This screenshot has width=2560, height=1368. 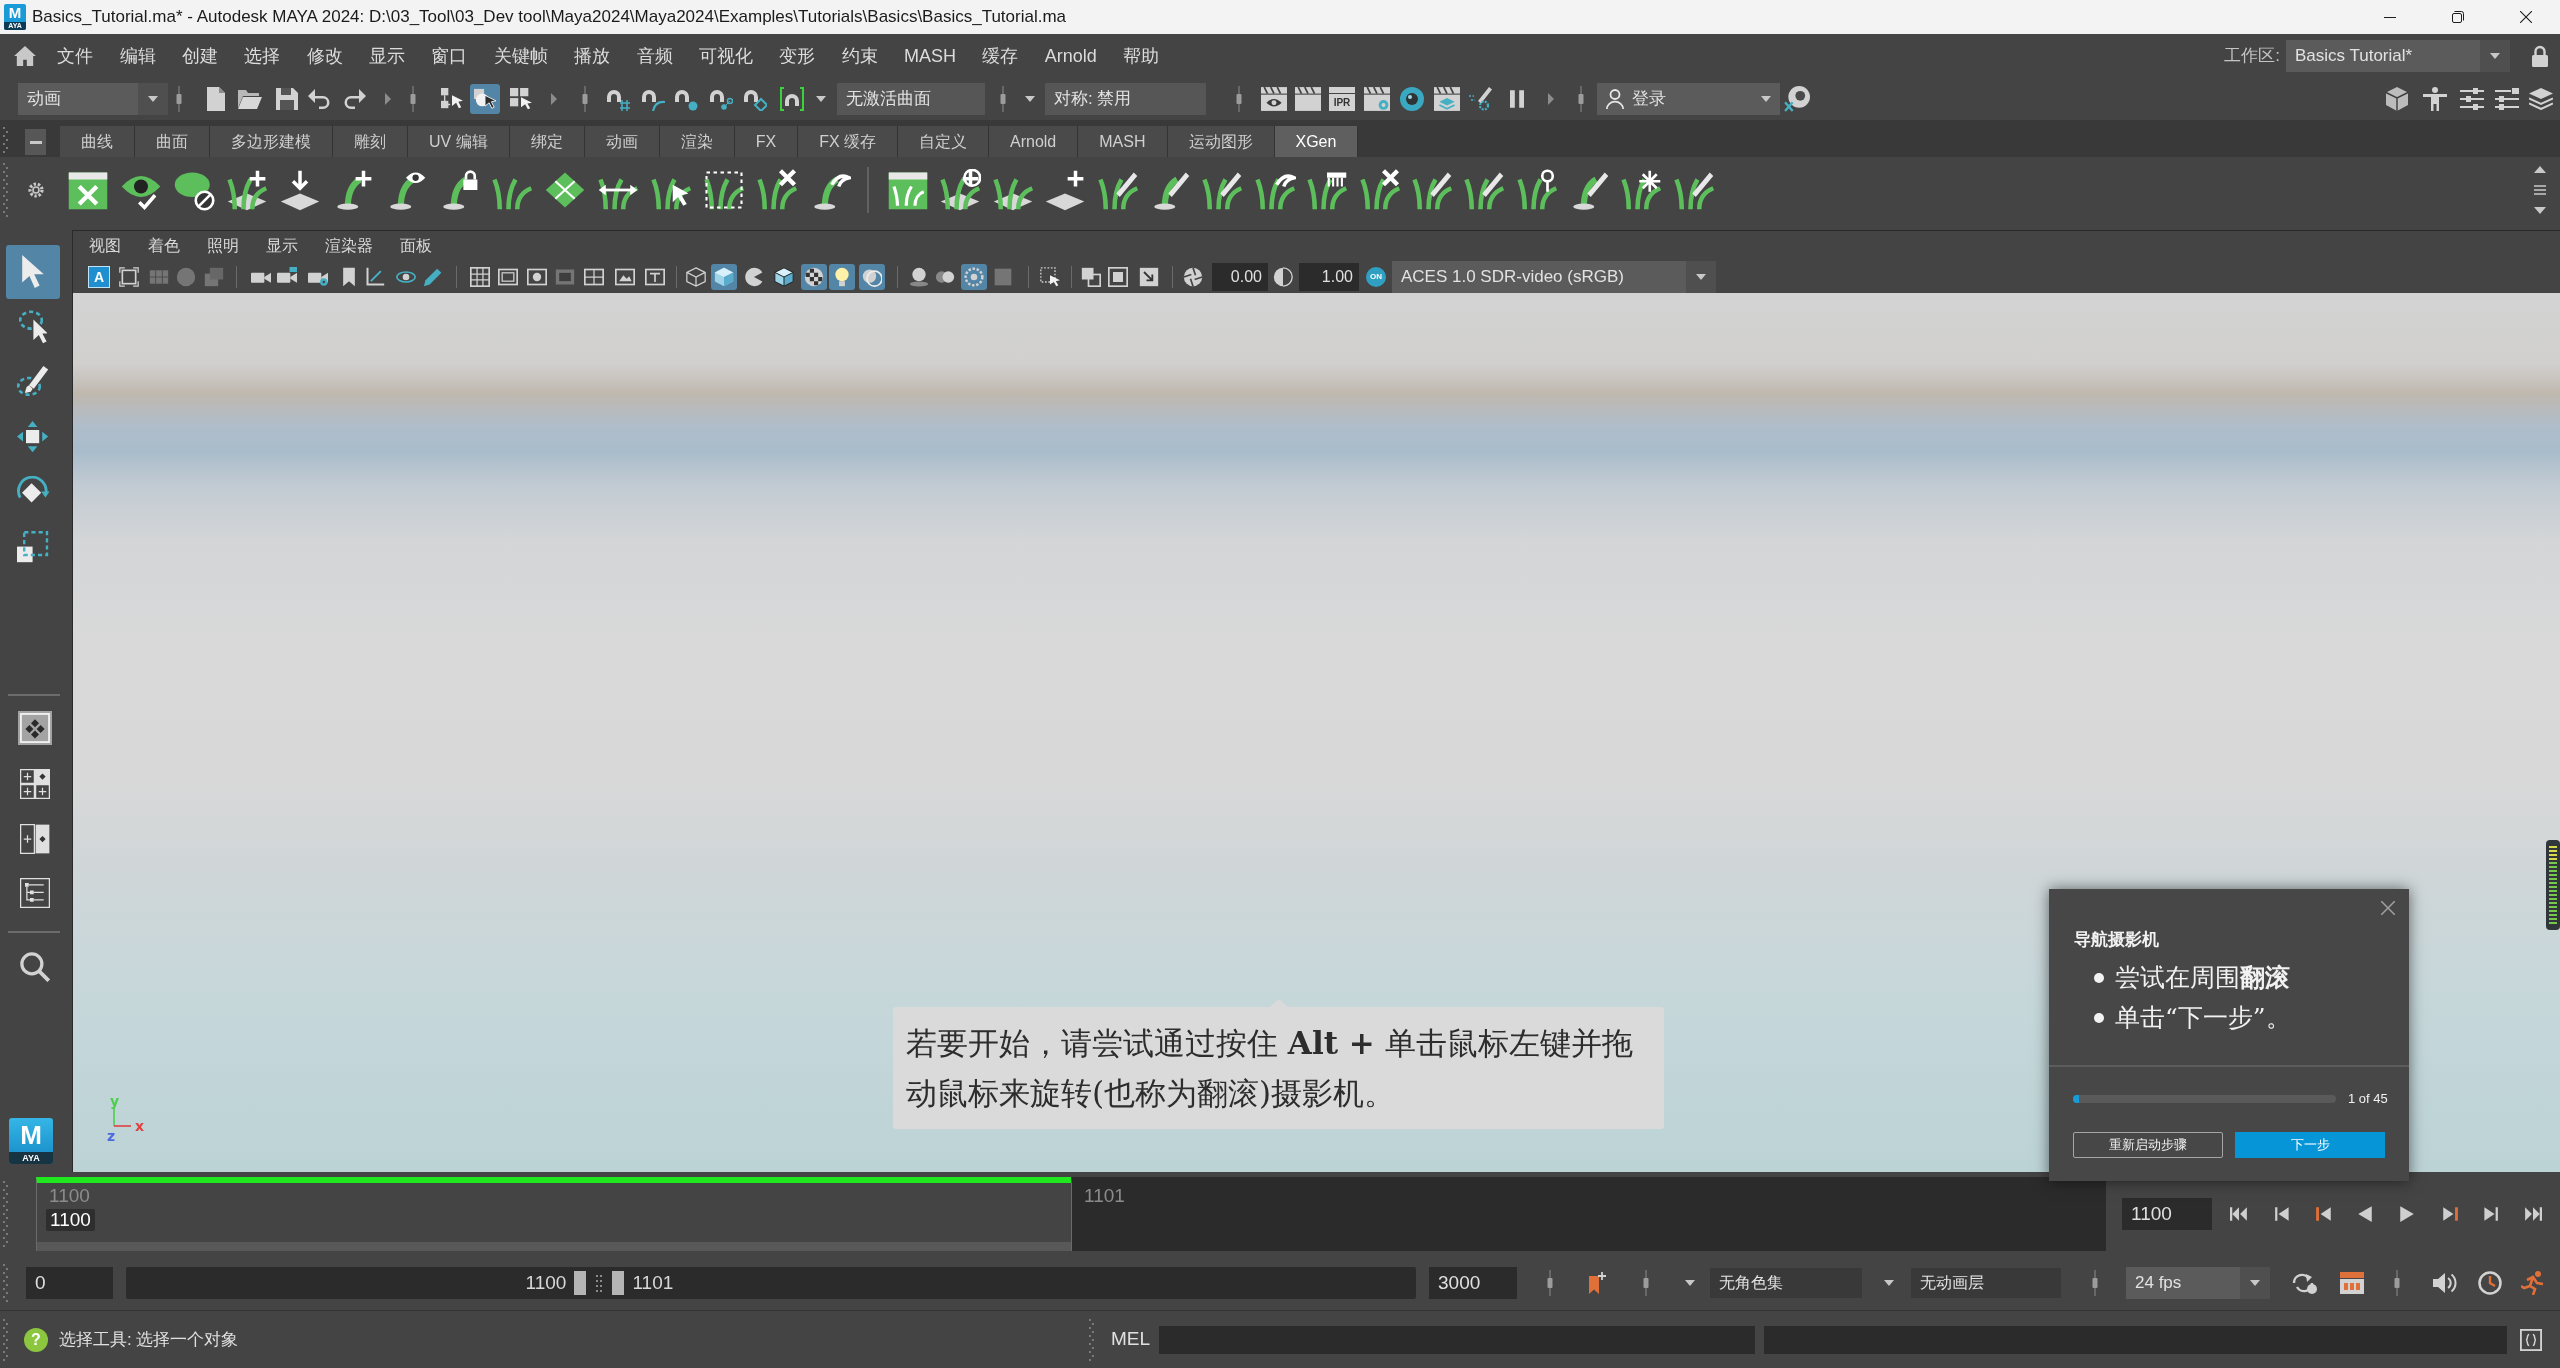 What do you see at coordinates (104, 246) in the screenshot?
I see `panel-menu-item: 视图` at bounding box center [104, 246].